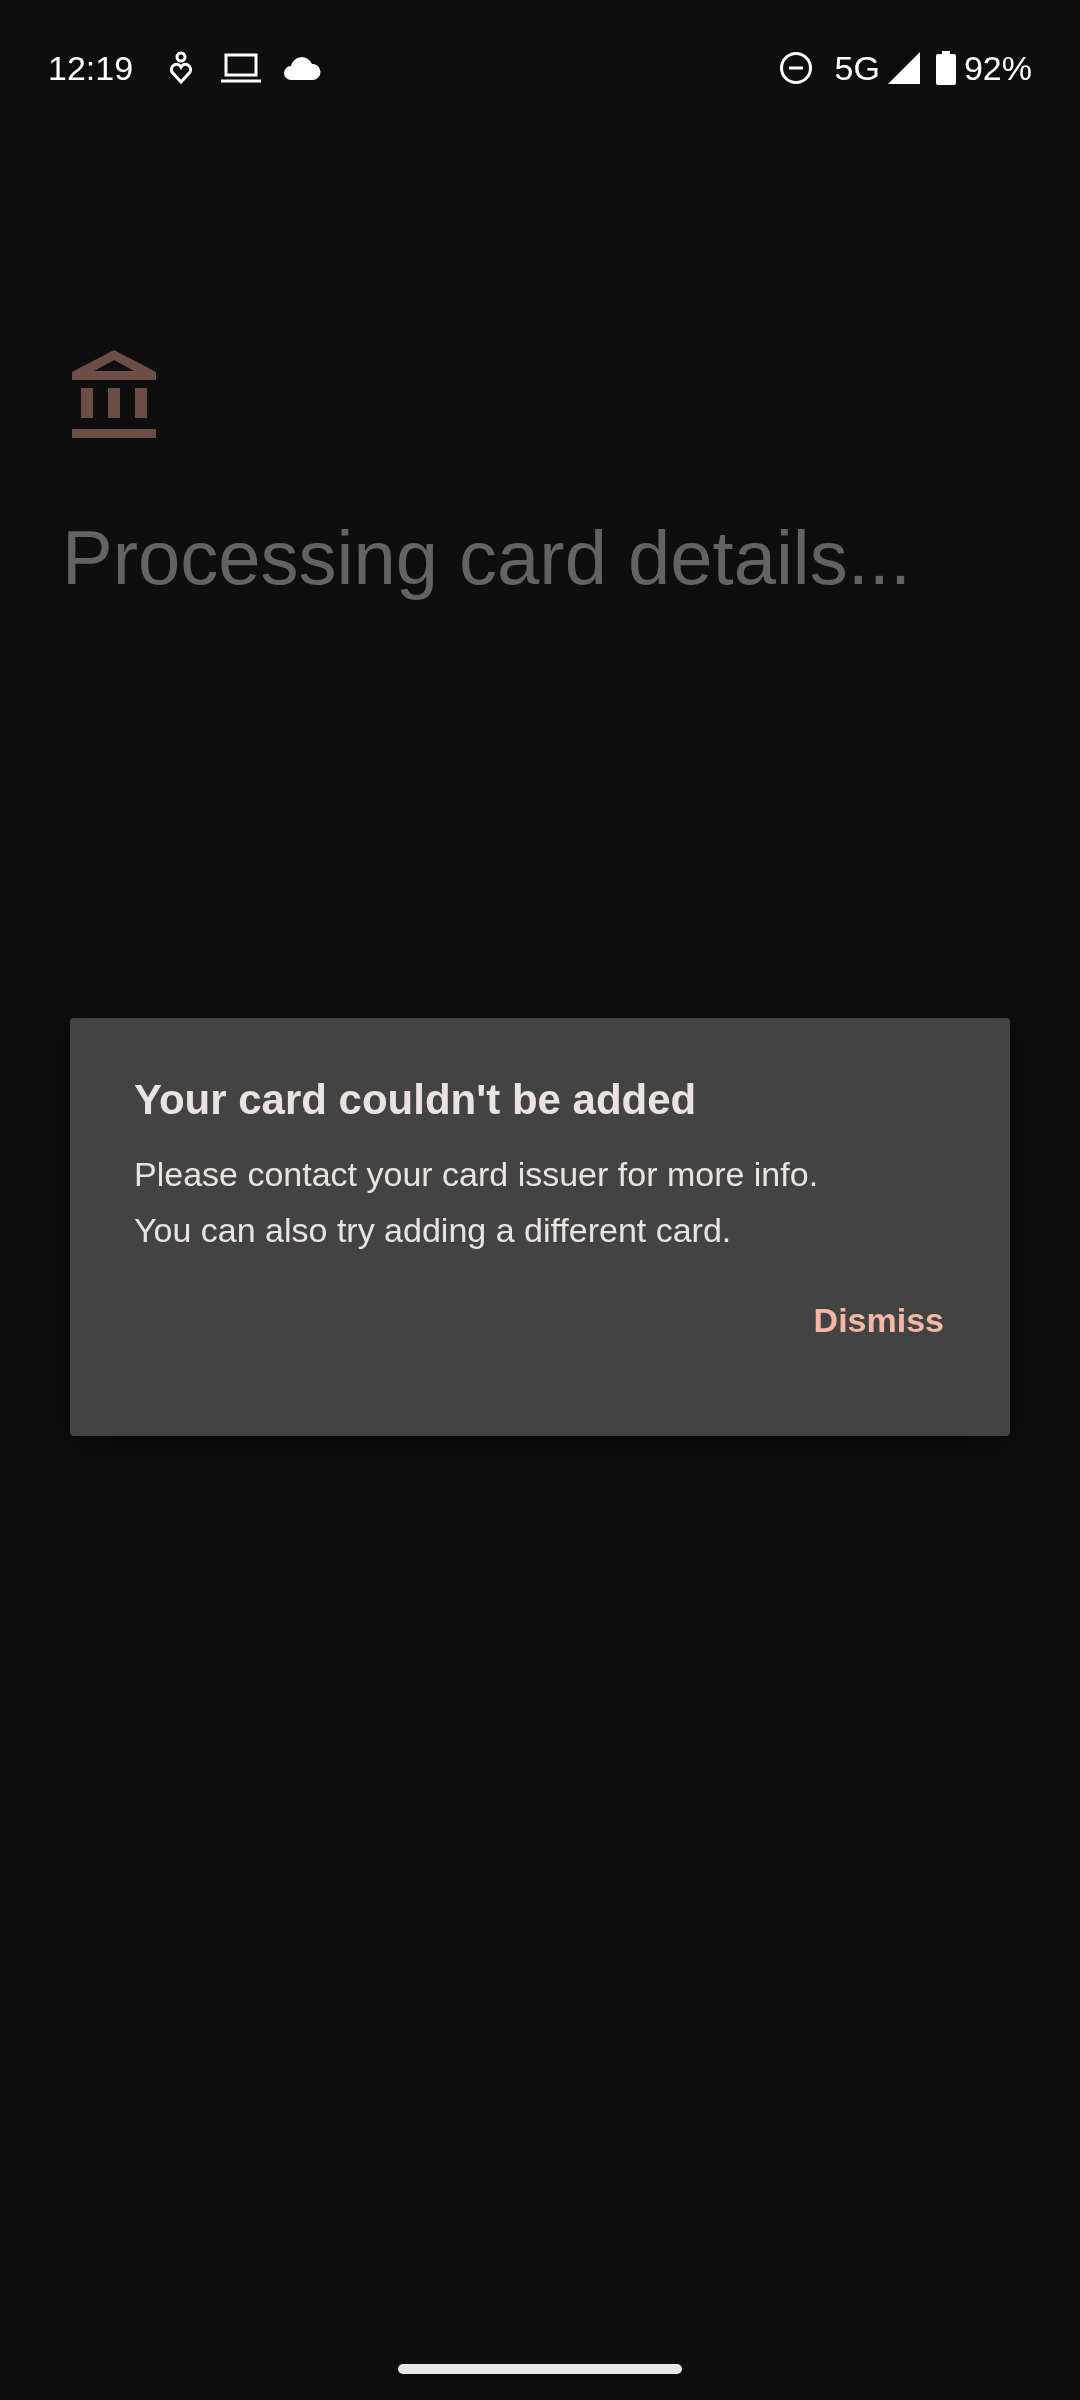 This screenshot has height=2400, width=1080. I want to click on bank-icon, so click(114, 394).